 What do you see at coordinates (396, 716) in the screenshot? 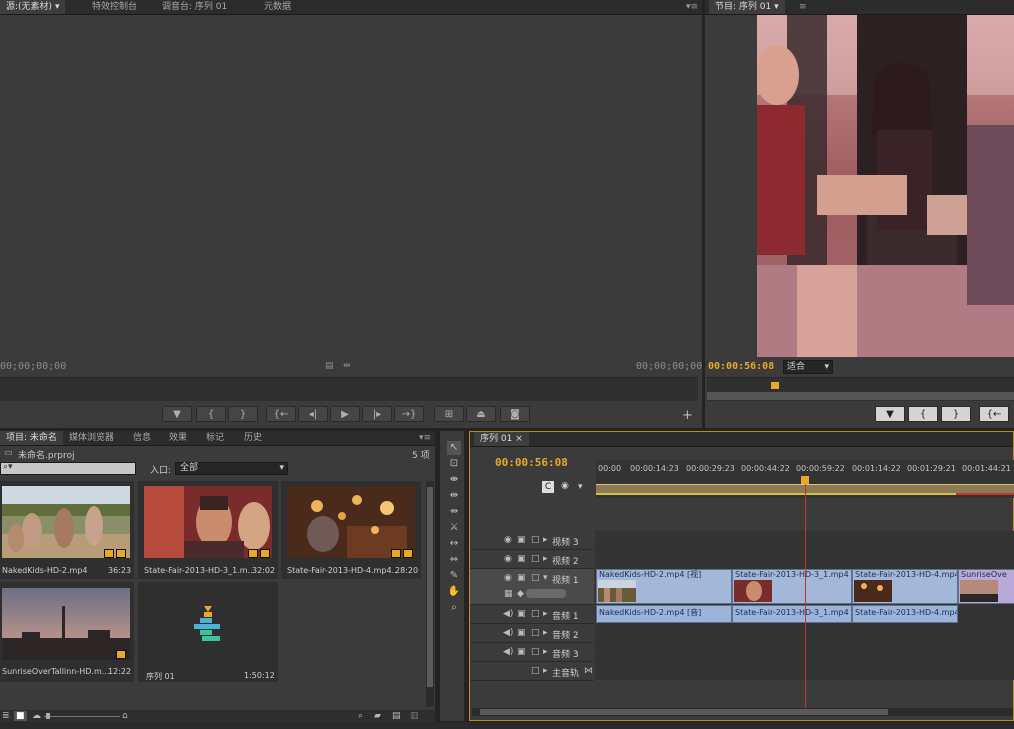
I see `new-item-icon: ▤` at bounding box center [396, 716].